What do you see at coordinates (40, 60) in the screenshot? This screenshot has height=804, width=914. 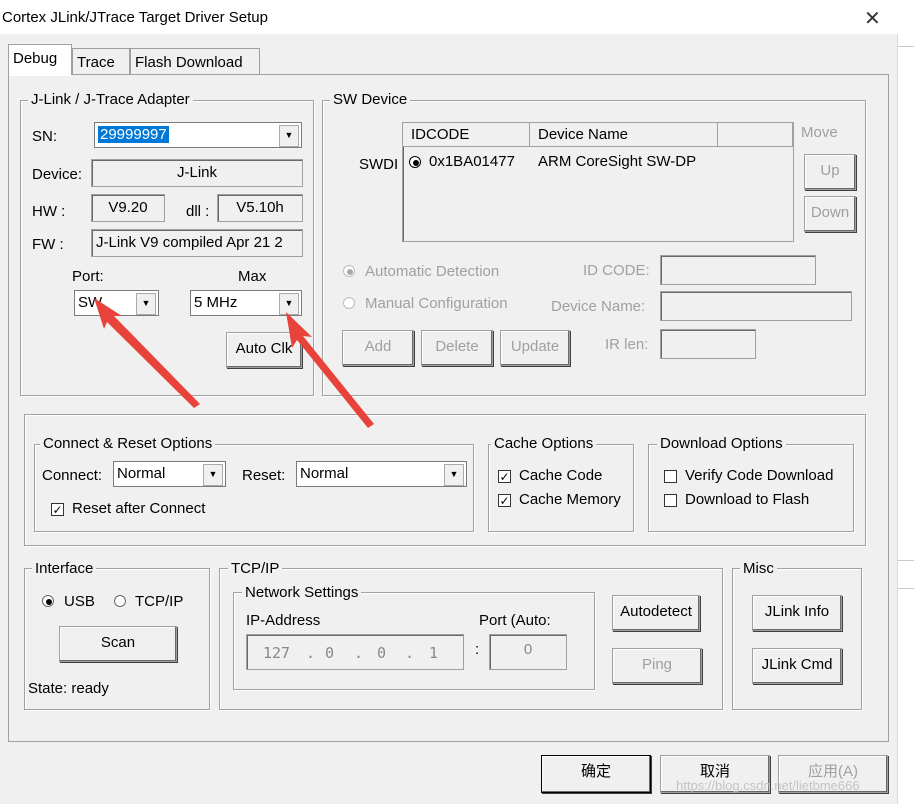 I see `tab-debug: Debug` at bounding box center [40, 60].